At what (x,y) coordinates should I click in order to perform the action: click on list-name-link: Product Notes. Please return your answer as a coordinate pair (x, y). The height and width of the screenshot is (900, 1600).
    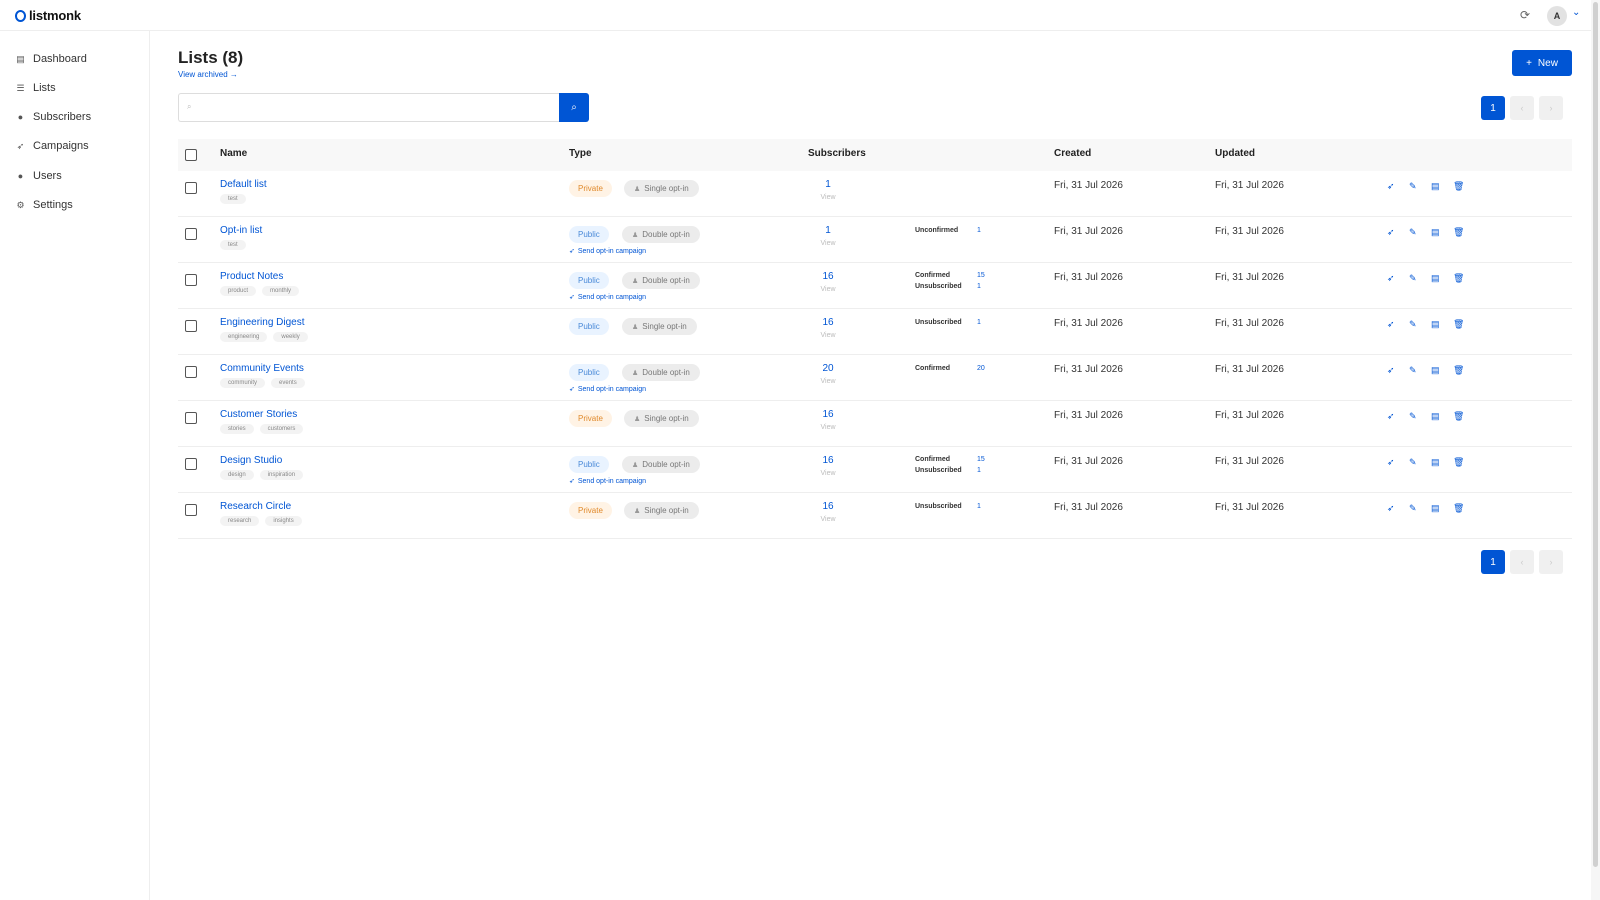
    Looking at the image, I should click on (251, 276).